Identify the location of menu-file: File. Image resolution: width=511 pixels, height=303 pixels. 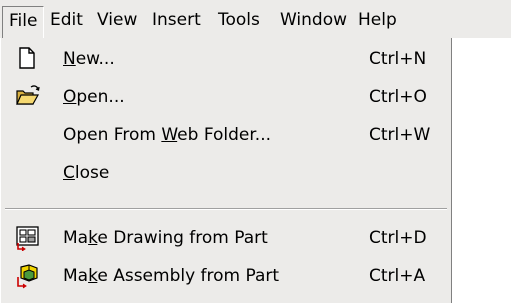
(23, 23).